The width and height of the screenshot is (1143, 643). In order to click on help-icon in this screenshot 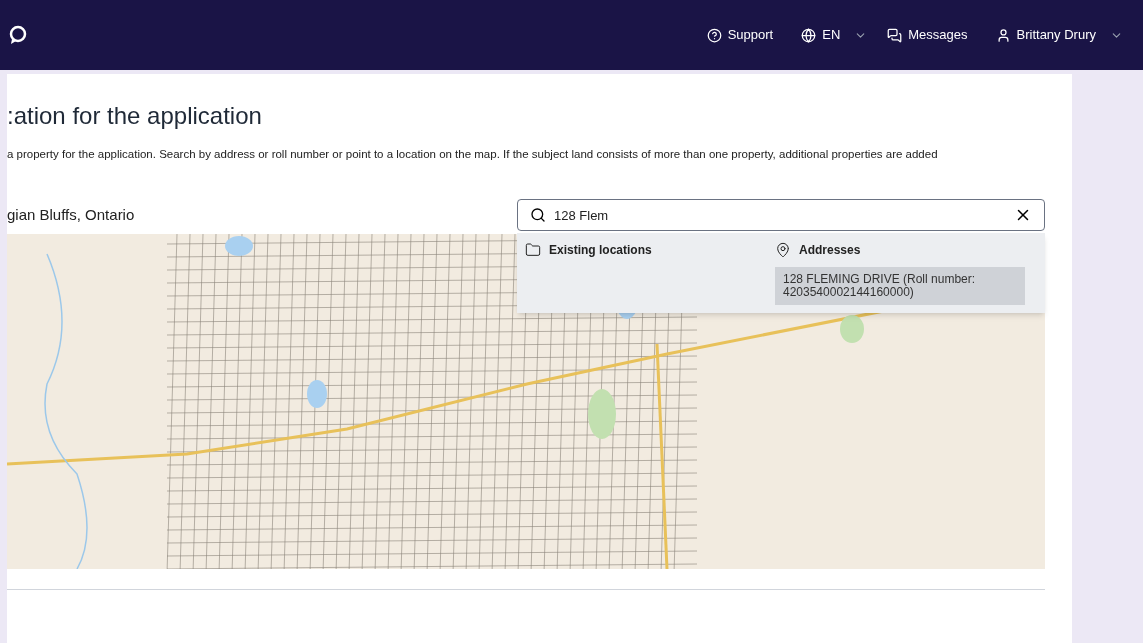, I will do `click(714, 35)`.